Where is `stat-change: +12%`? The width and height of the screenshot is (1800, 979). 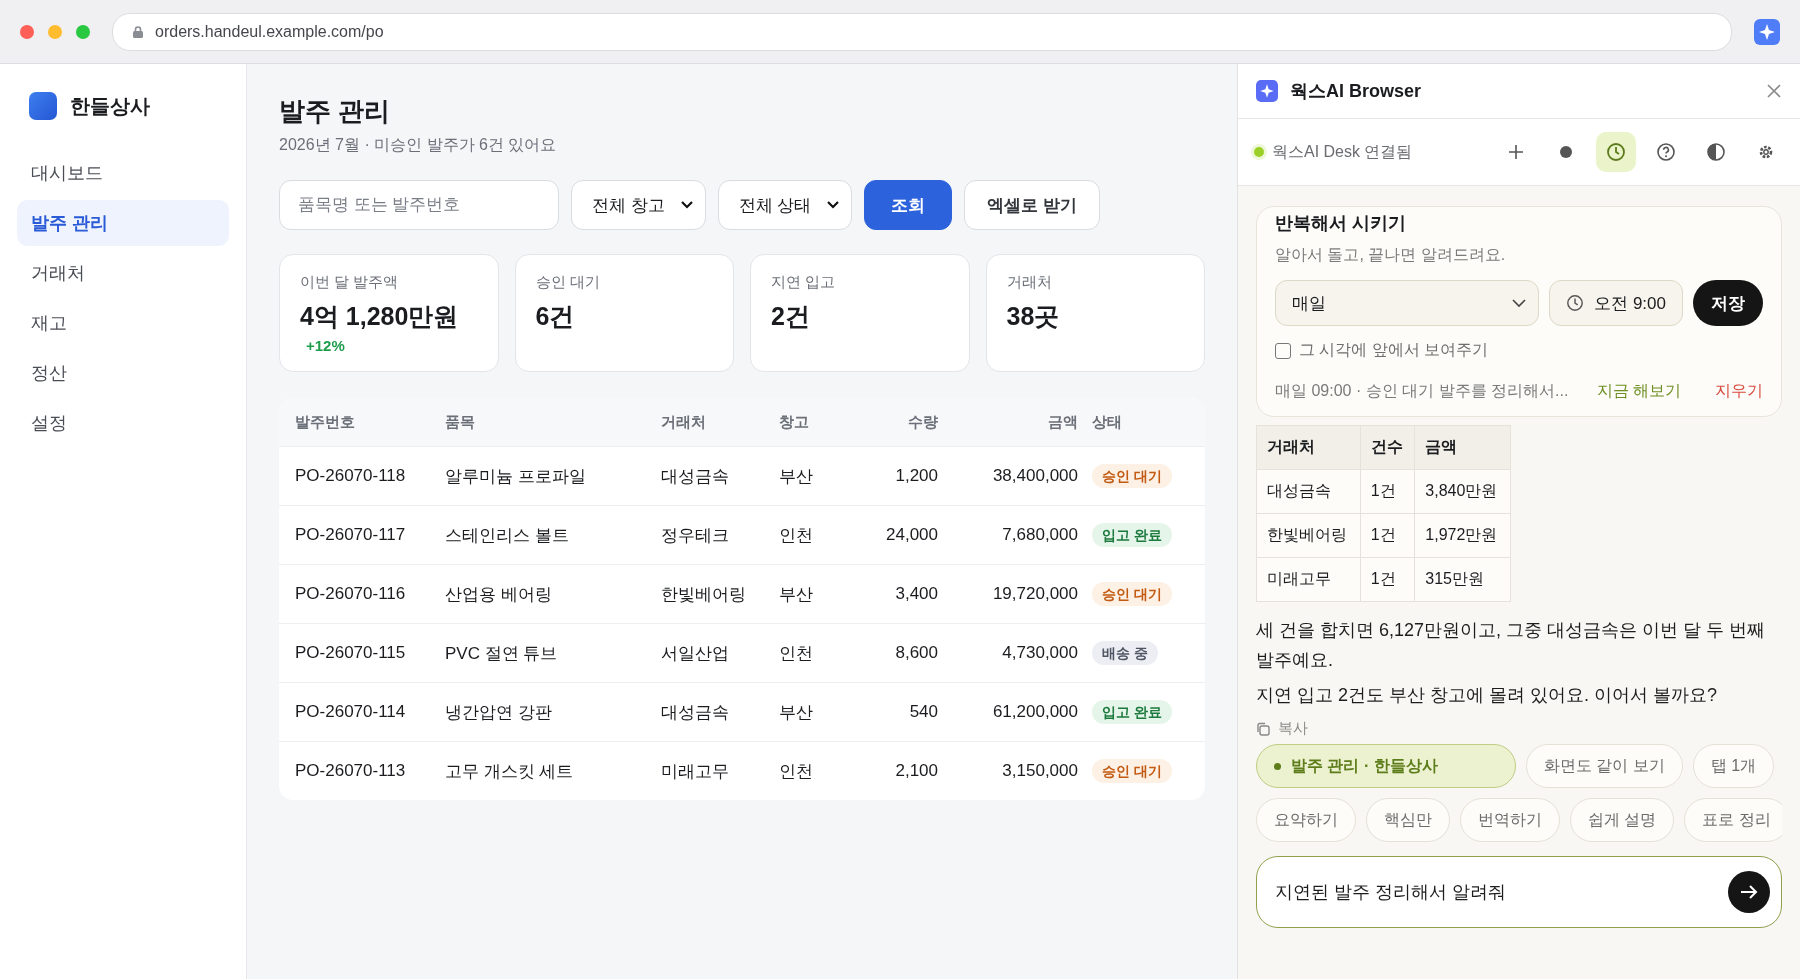 stat-change: +12% is located at coordinates (325, 345).